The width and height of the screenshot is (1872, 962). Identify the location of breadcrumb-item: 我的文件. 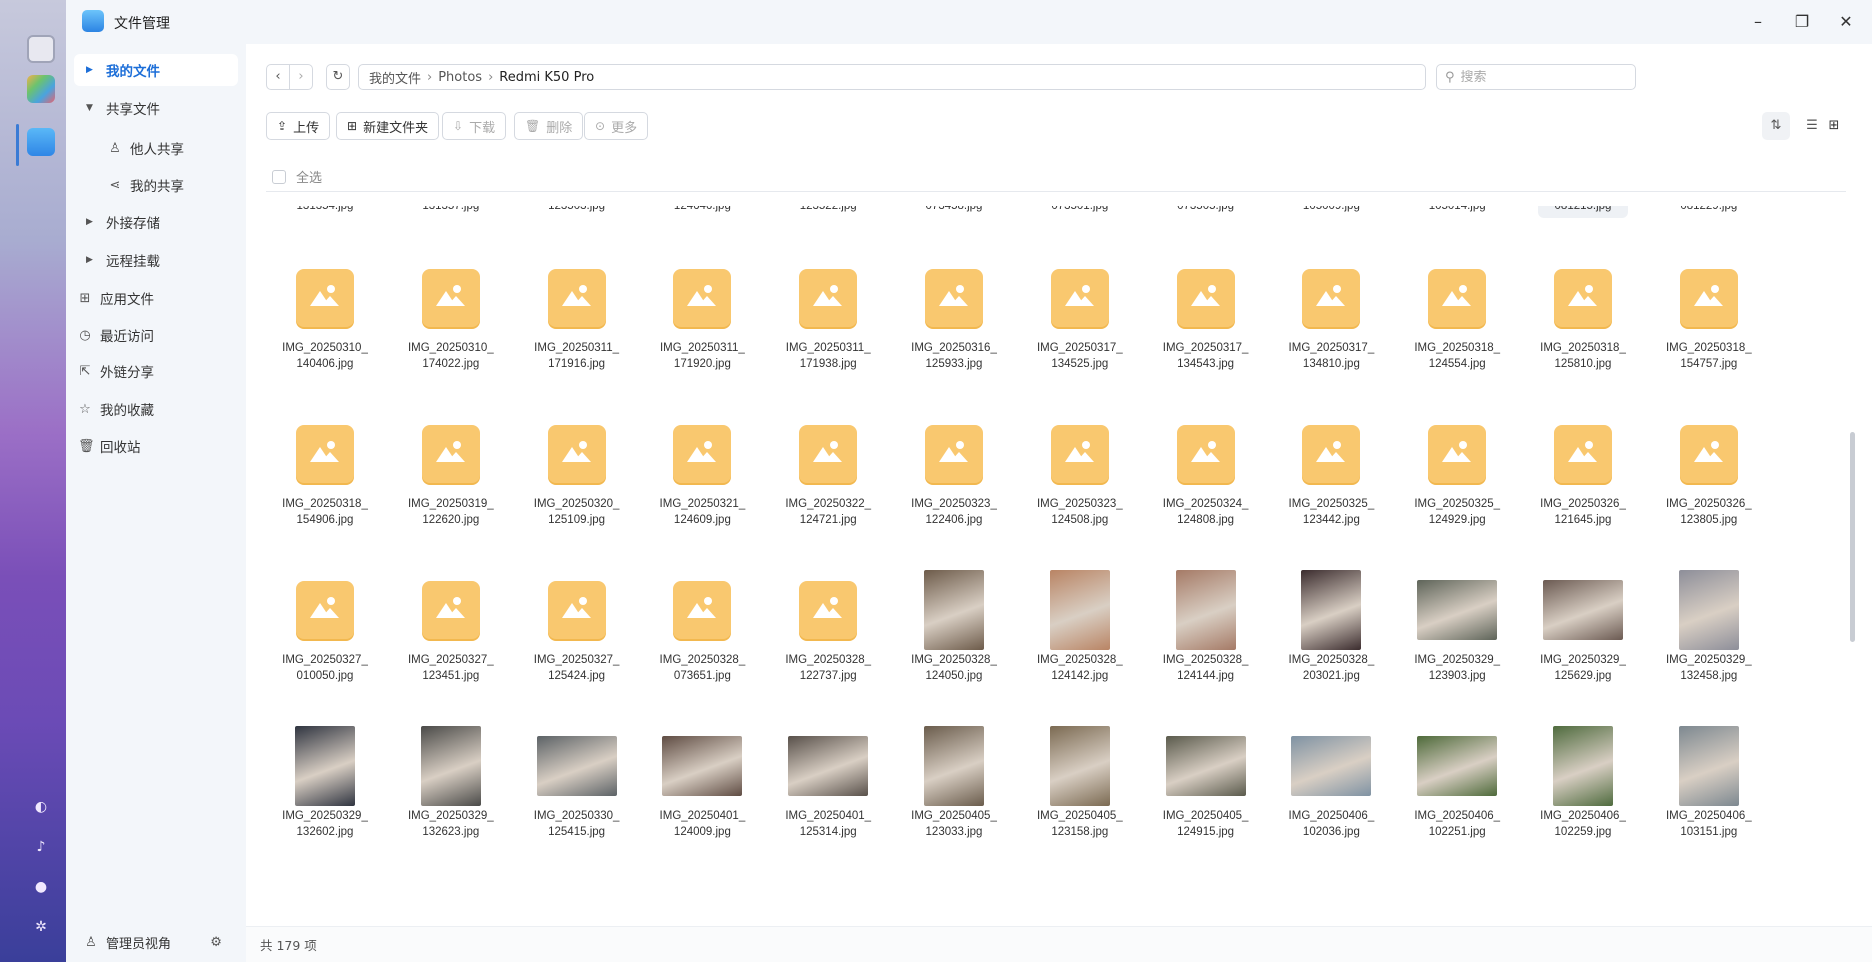
(395, 77).